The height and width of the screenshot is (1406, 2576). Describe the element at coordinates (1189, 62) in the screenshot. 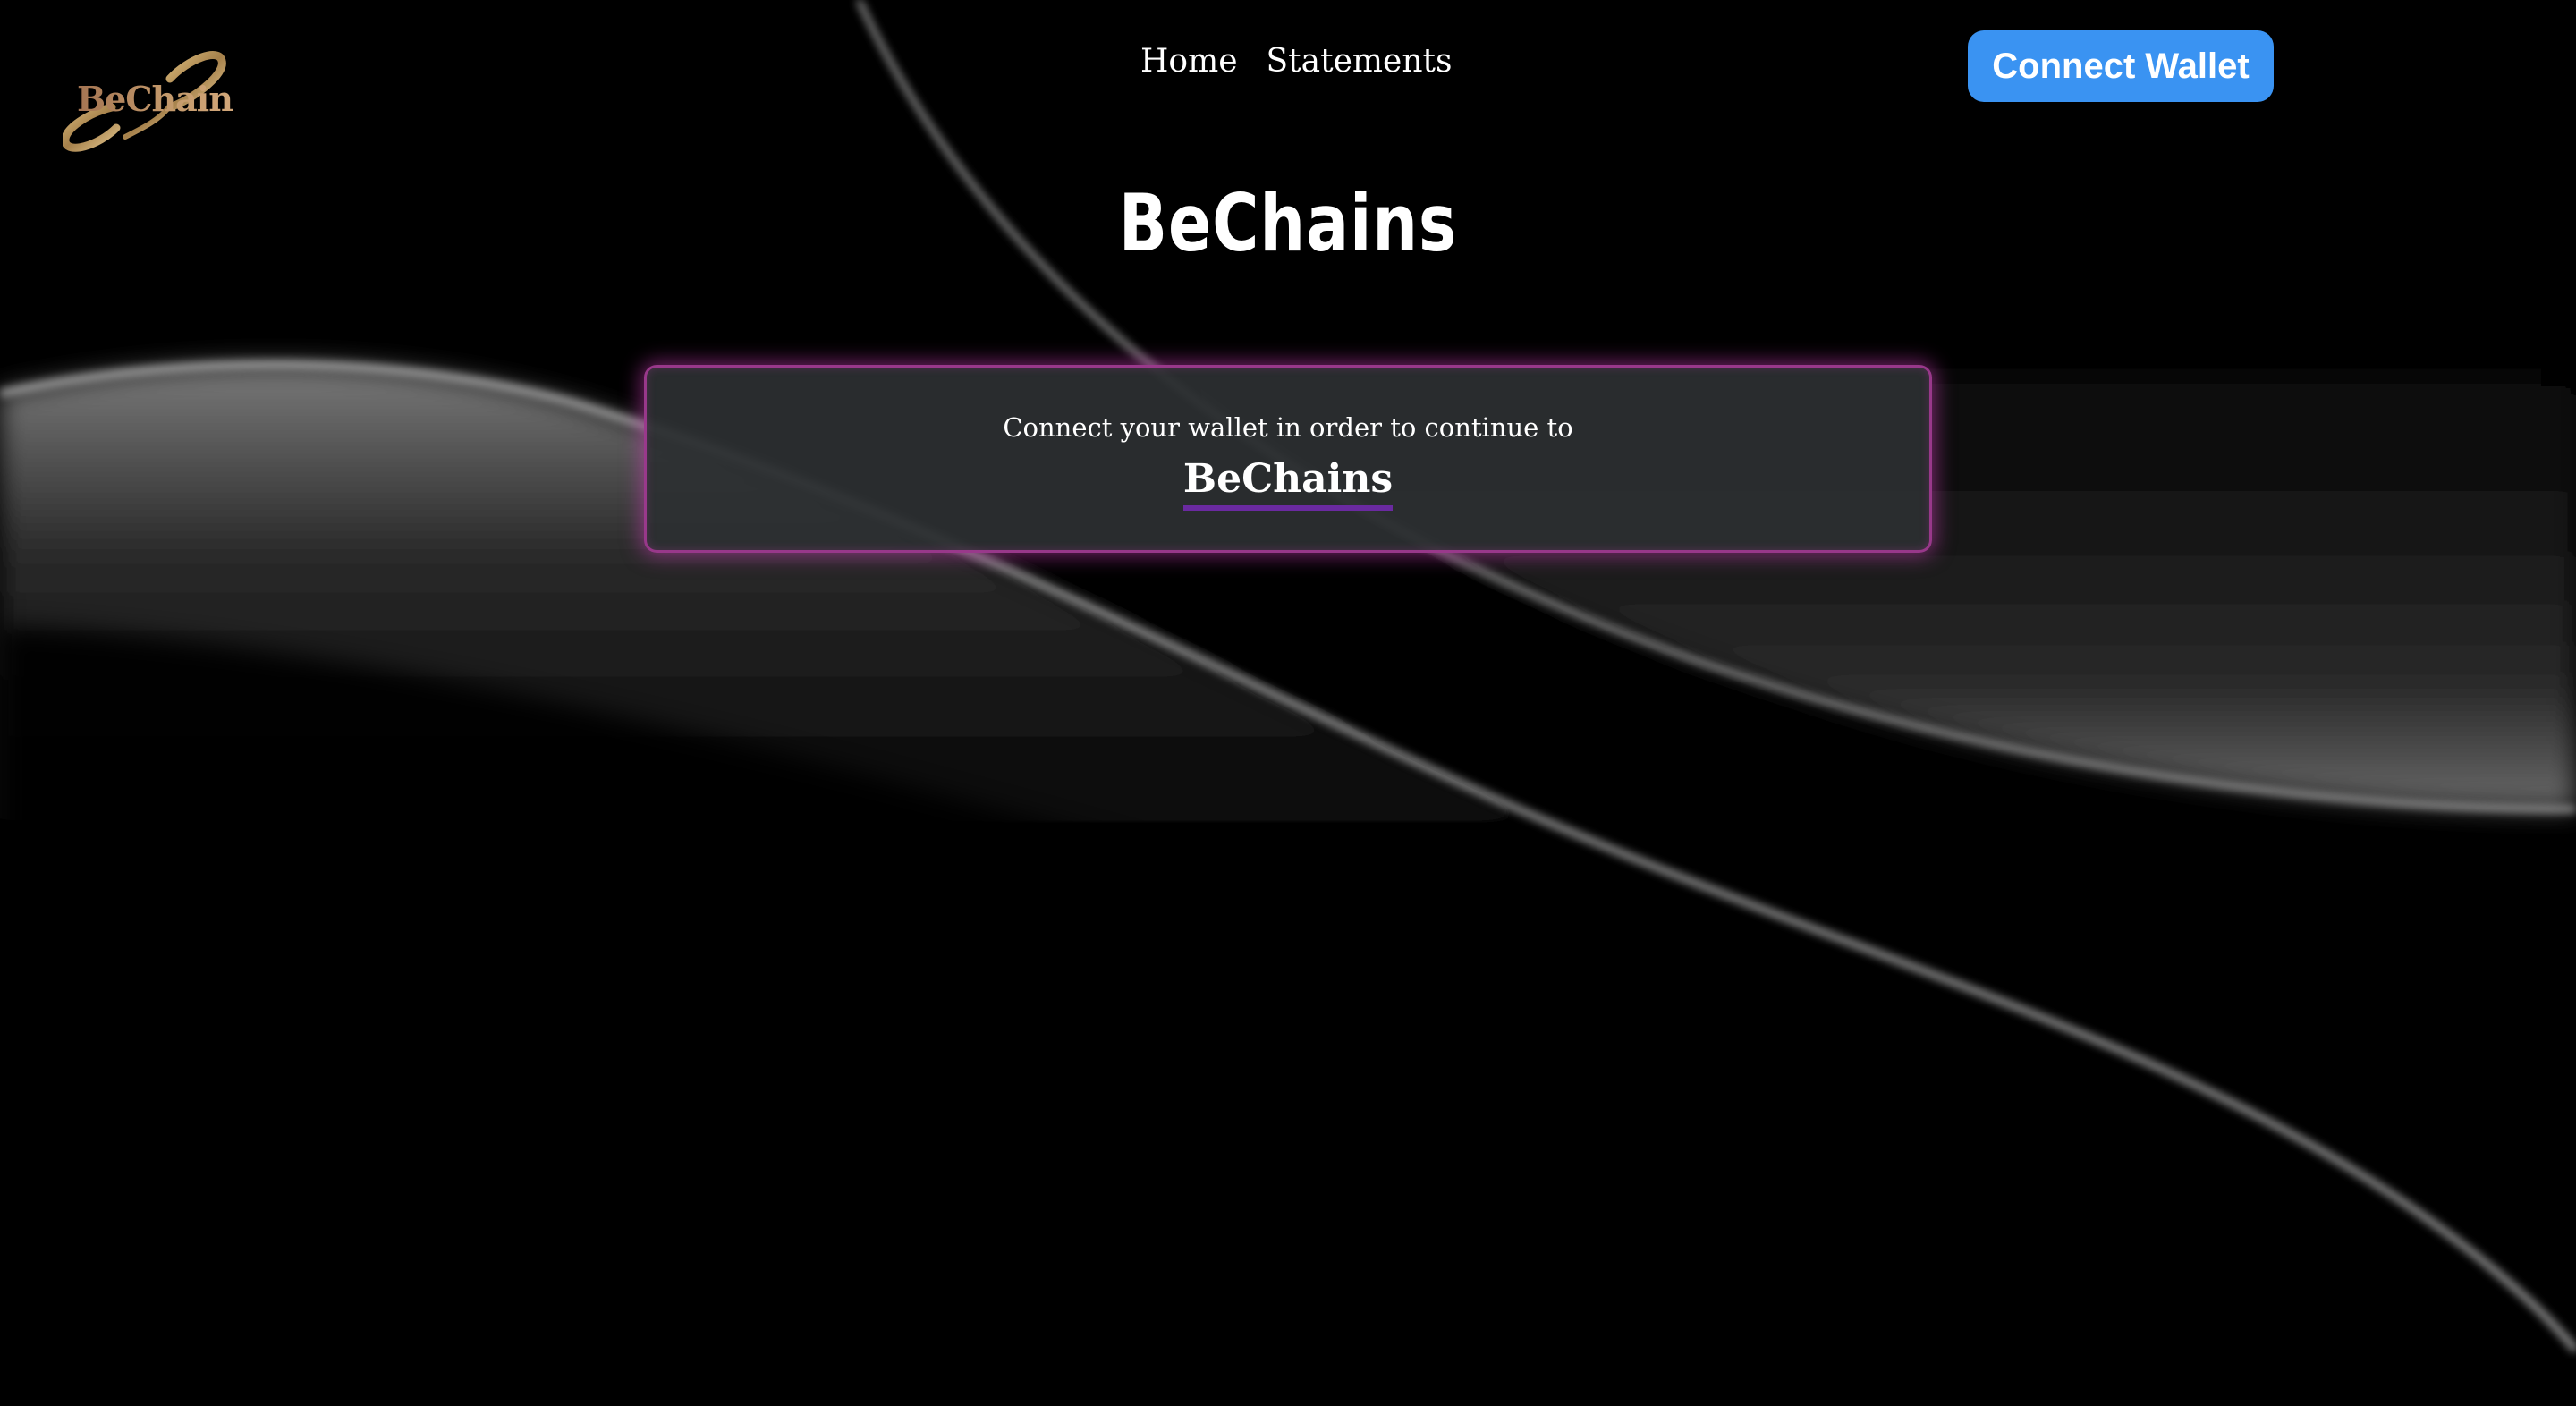

I see `nav-home-link: Home` at that location.